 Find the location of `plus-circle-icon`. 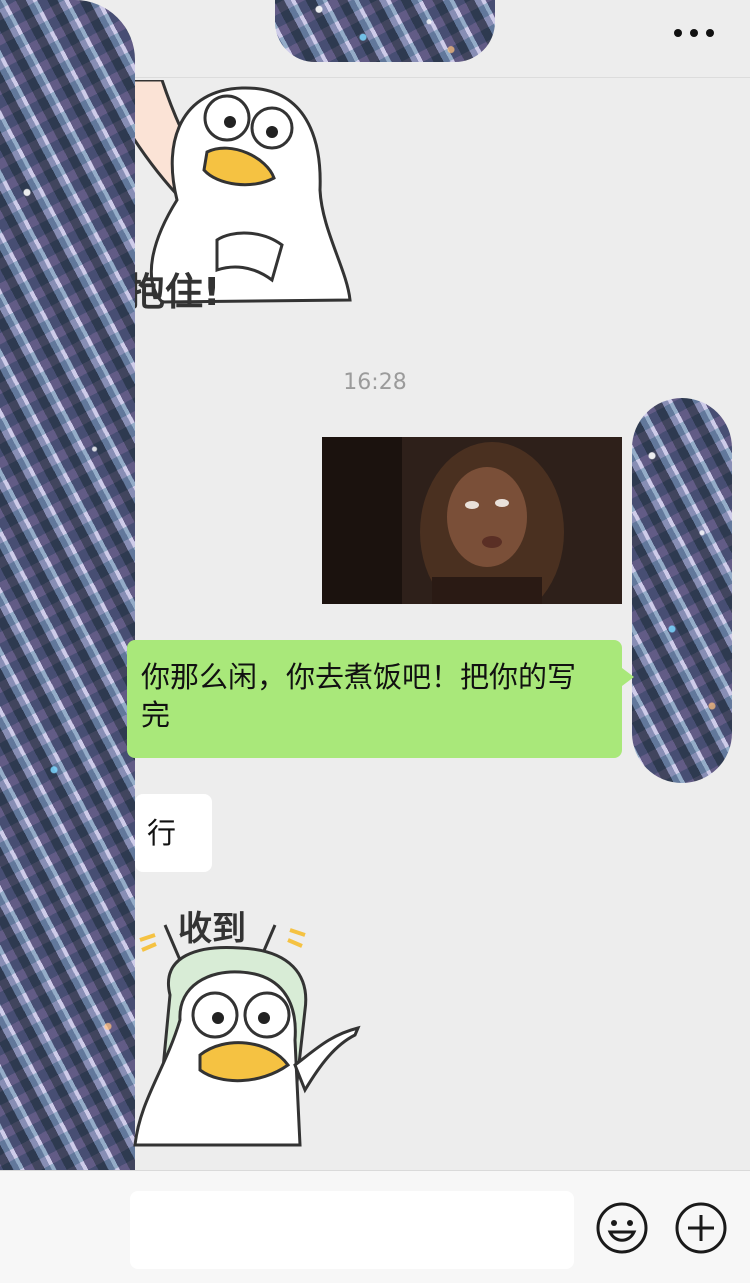

plus-circle-icon is located at coordinates (701, 1228).